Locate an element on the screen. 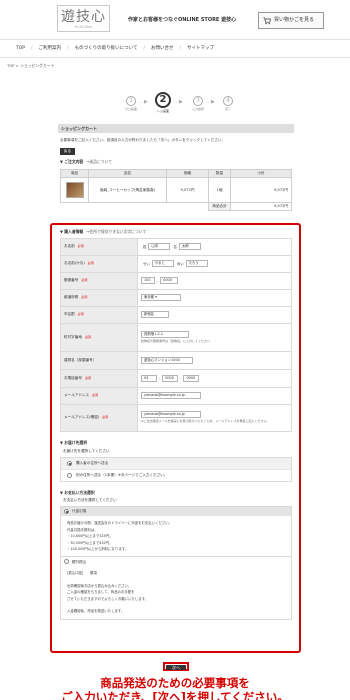  tel-label: お電話番号 is located at coordinates (73, 377).